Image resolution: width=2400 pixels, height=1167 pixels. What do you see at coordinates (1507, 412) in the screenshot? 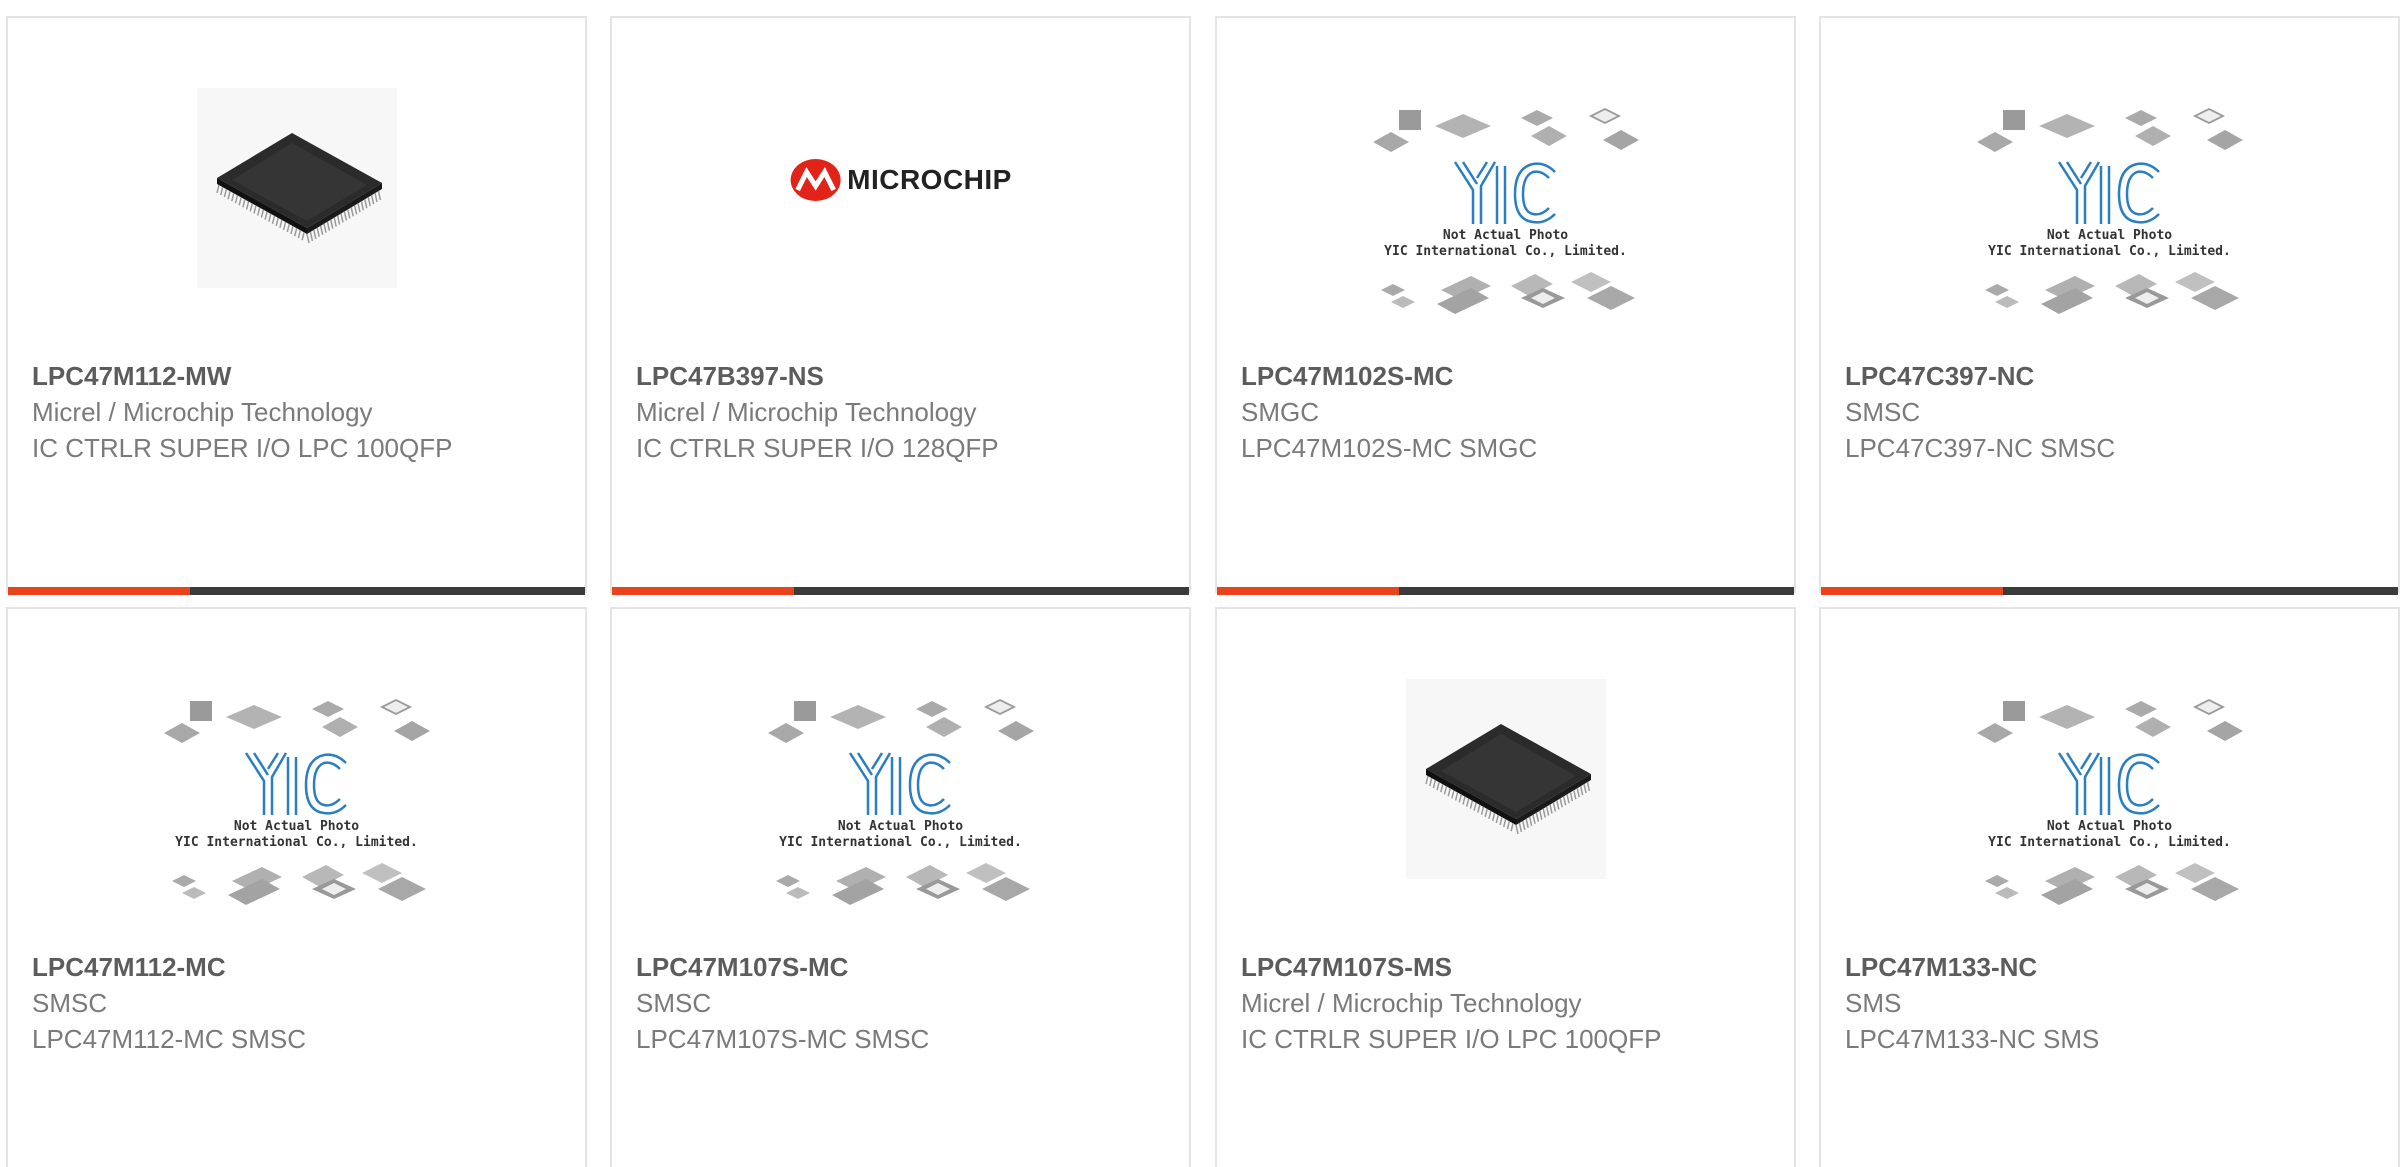
I see `product-info: LPC47M102S-MC SMGC LPC47M102S-MC SMGC` at bounding box center [1507, 412].